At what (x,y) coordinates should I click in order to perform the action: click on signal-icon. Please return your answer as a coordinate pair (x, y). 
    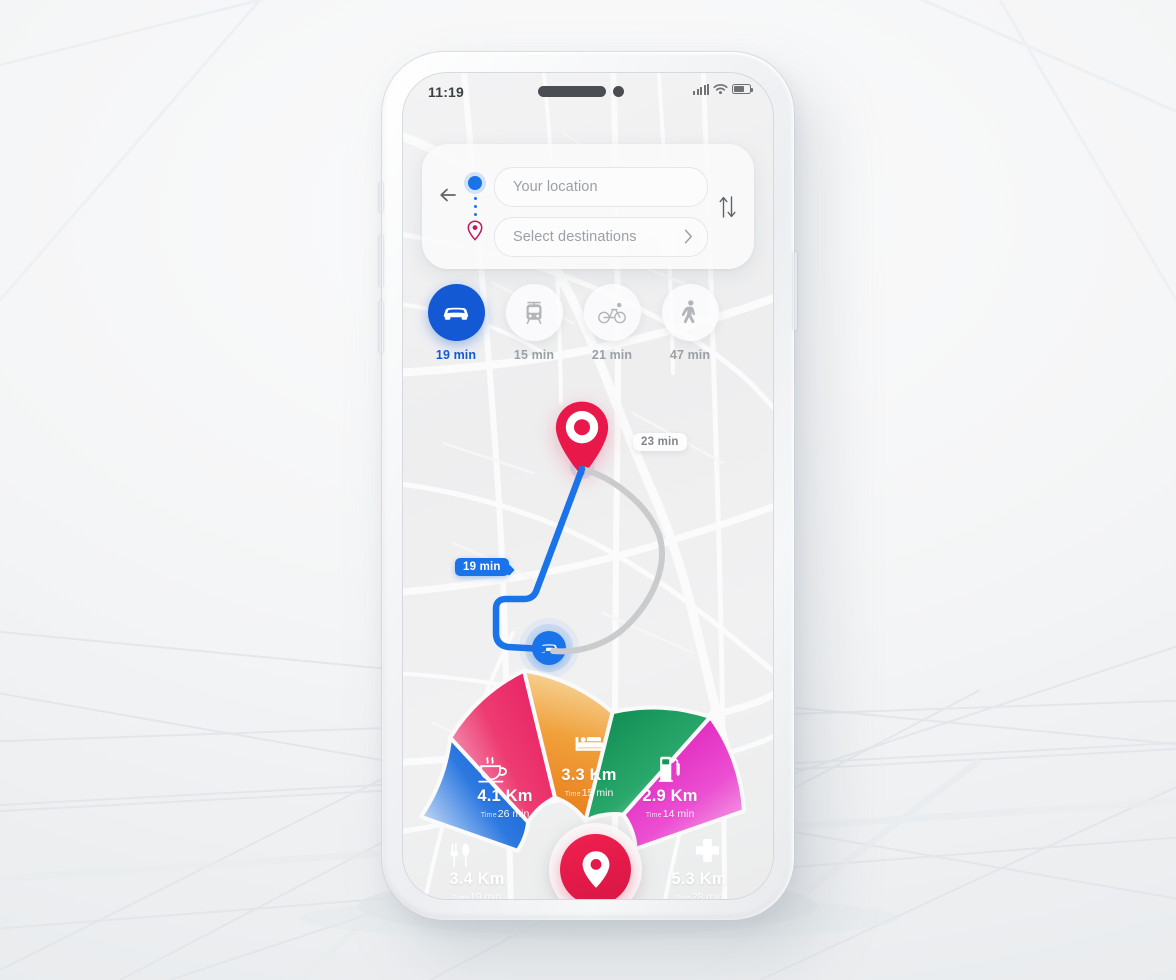
    Looking at the image, I should click on (701, 89).